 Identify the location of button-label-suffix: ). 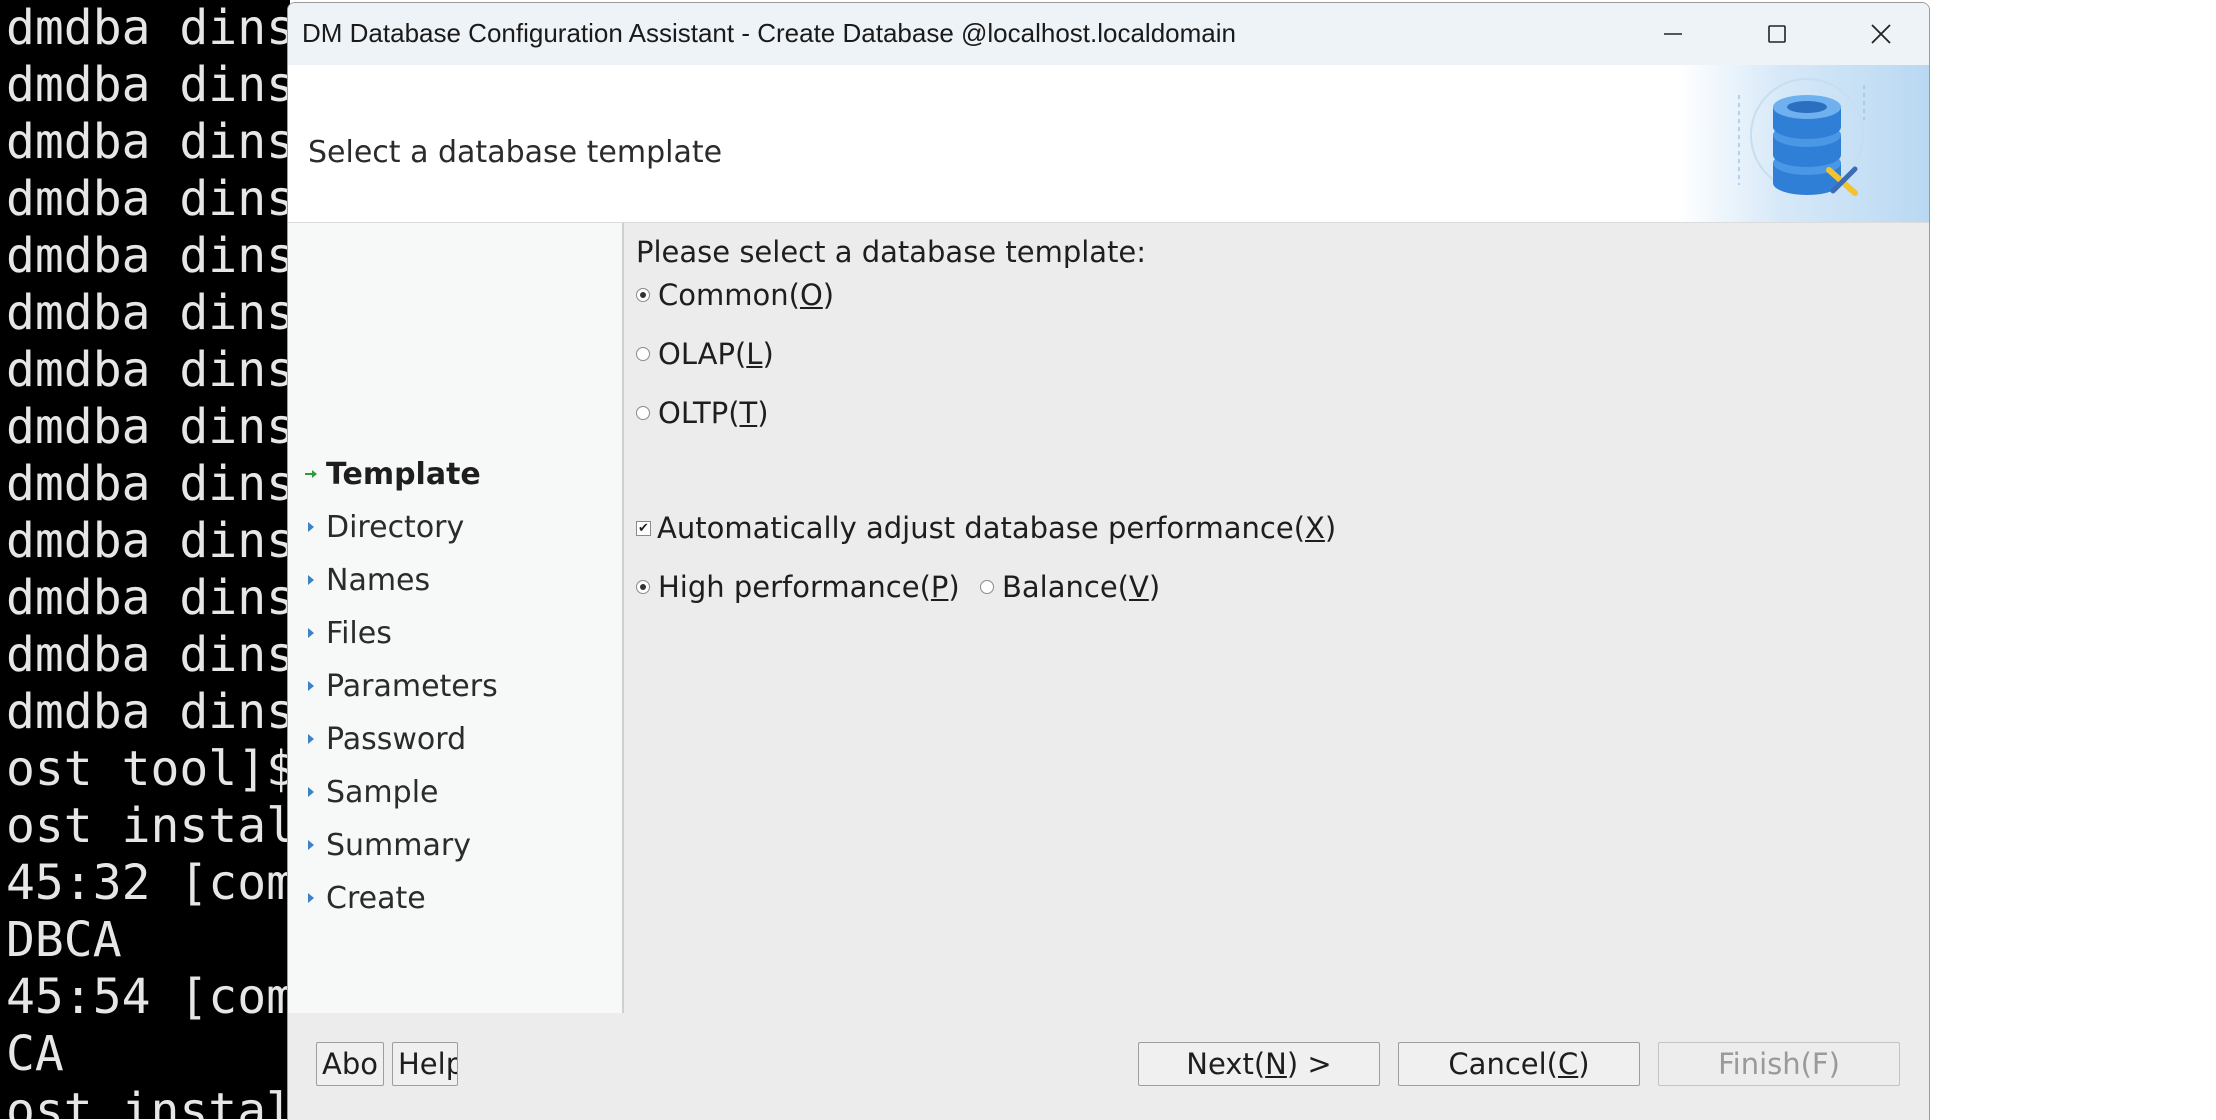
(1584, 1064).